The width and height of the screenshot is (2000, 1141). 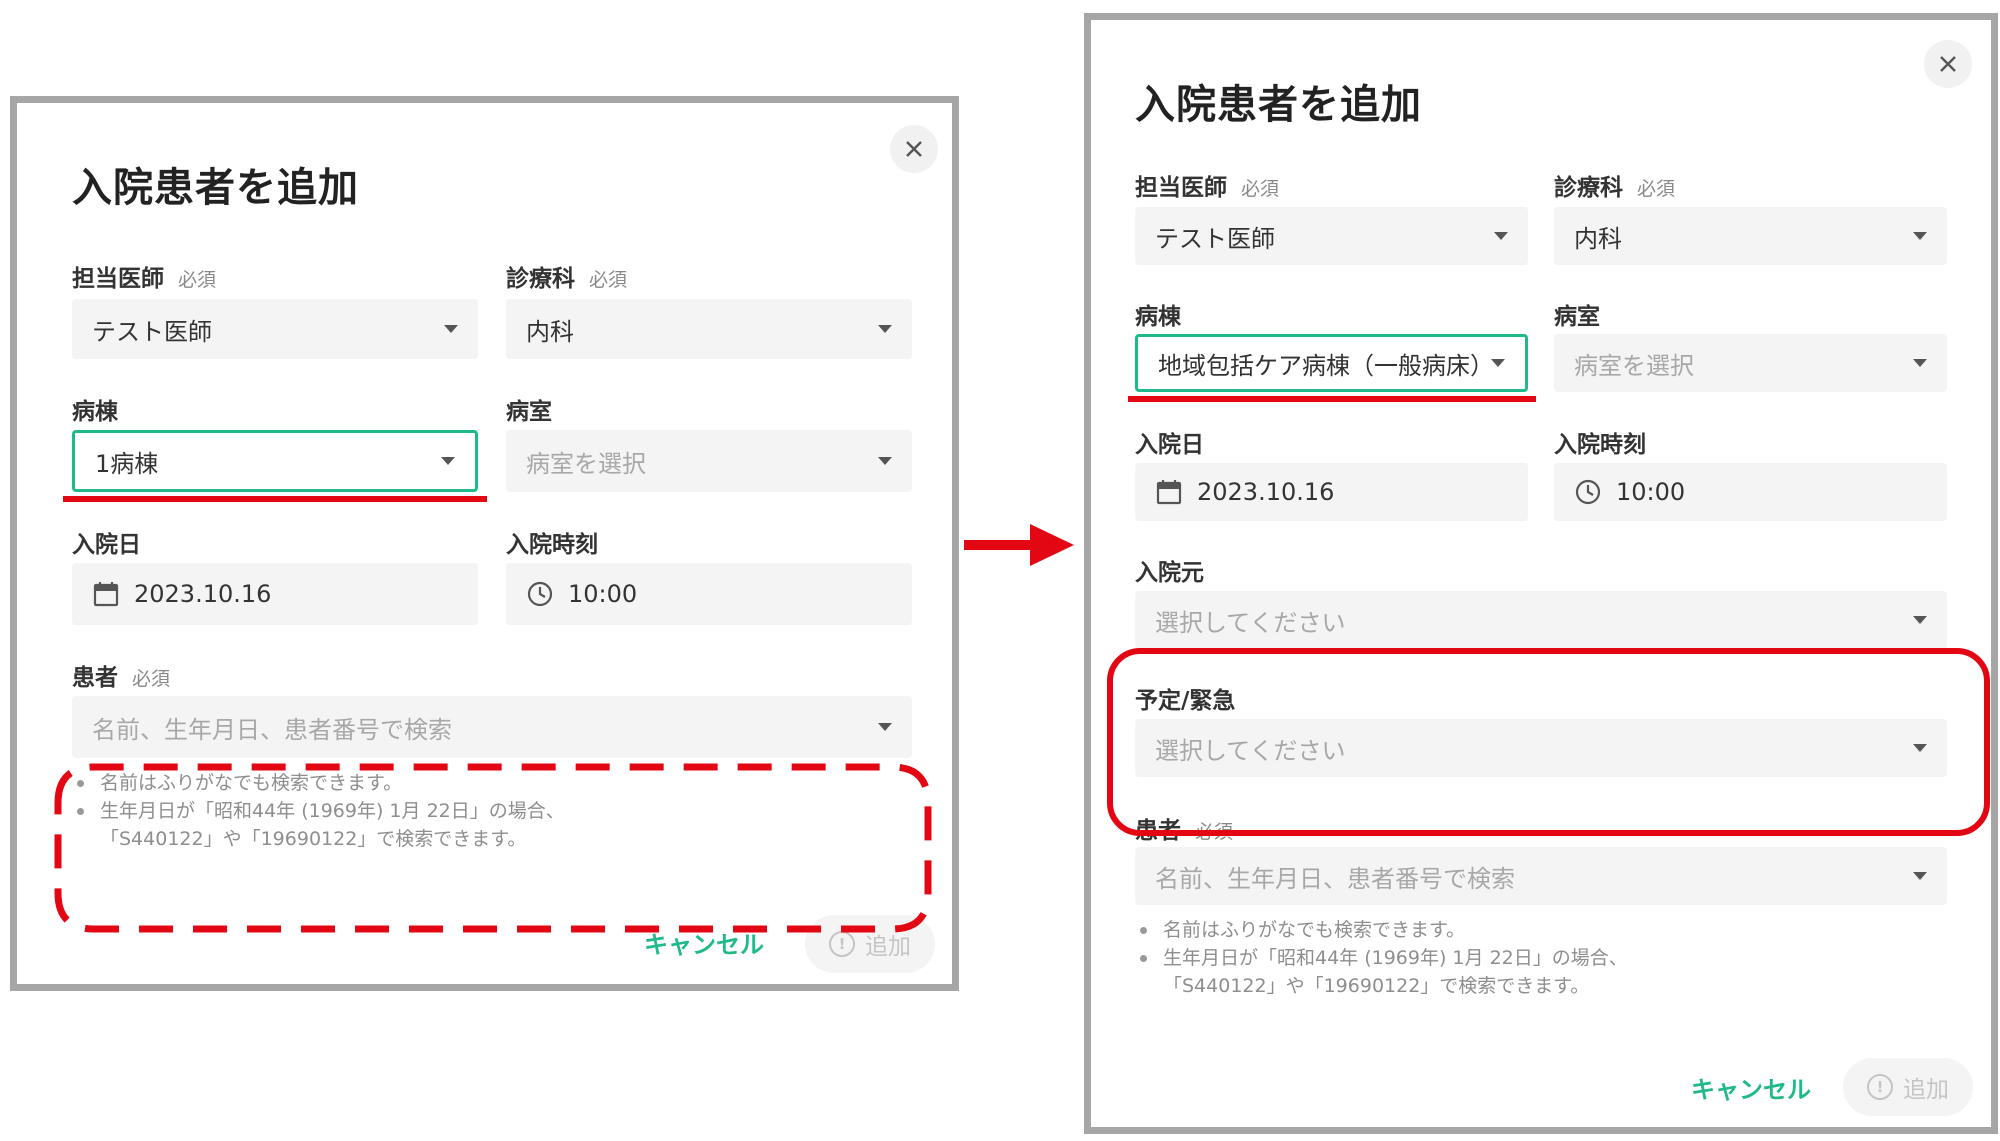 What do you see at coordinates (1751, 1087) in the screenshot?
I see `cancel-button: キャンセル` at bounding box center [1751, 1087].